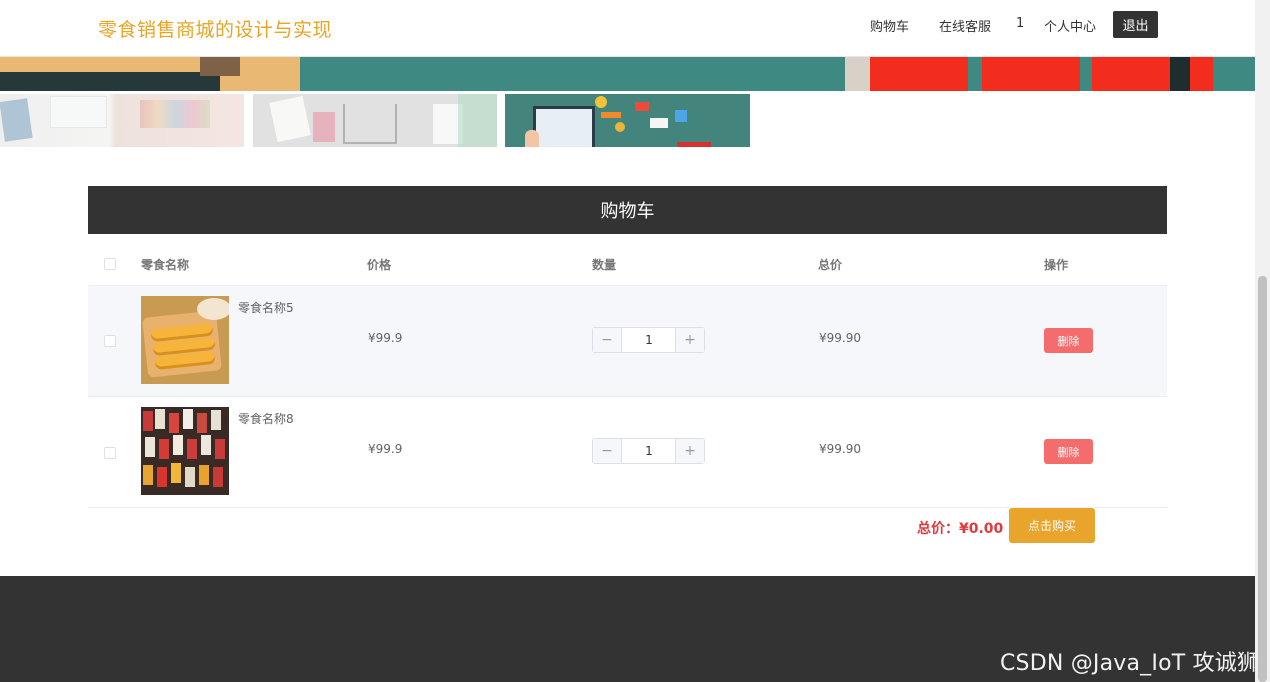  What do you see at coordinates (1135, 24) in the screenshot?
I see `logout-button: 退出` at bounding box center [1135, 24].